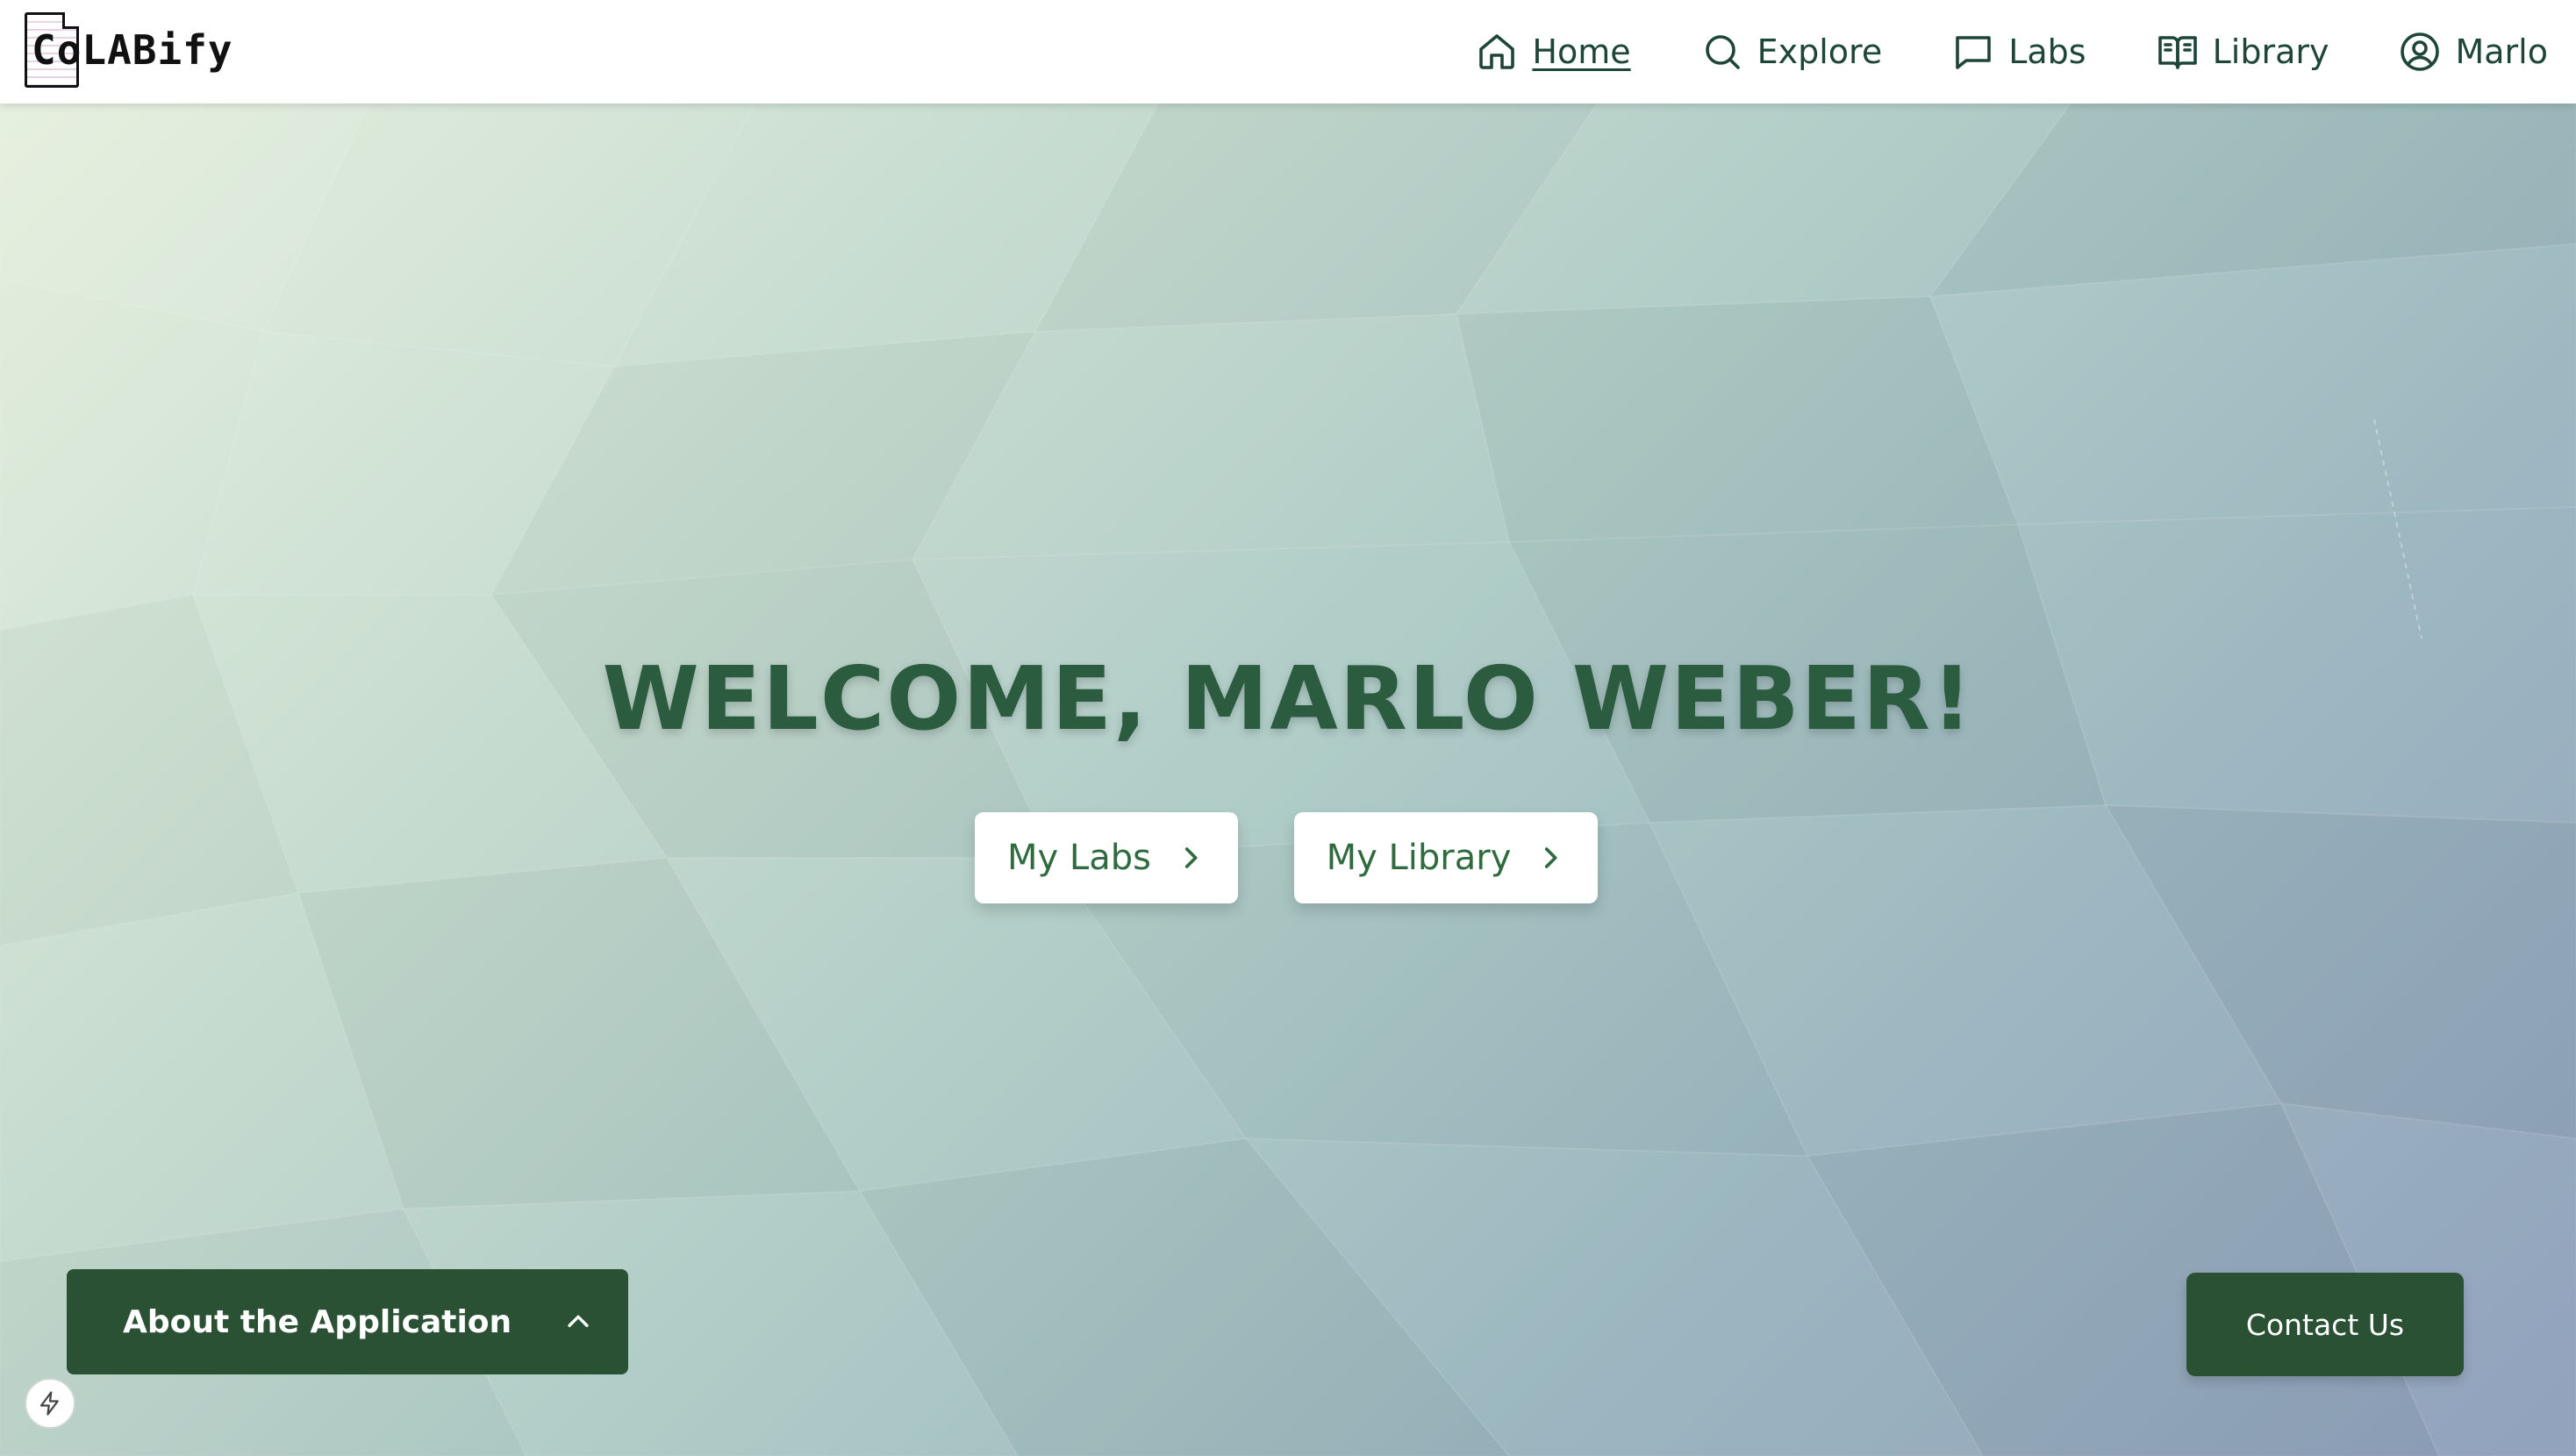 The width and height of the screenshot is (2576, 1456). I want to click on search-icon, so click(1722, 52).